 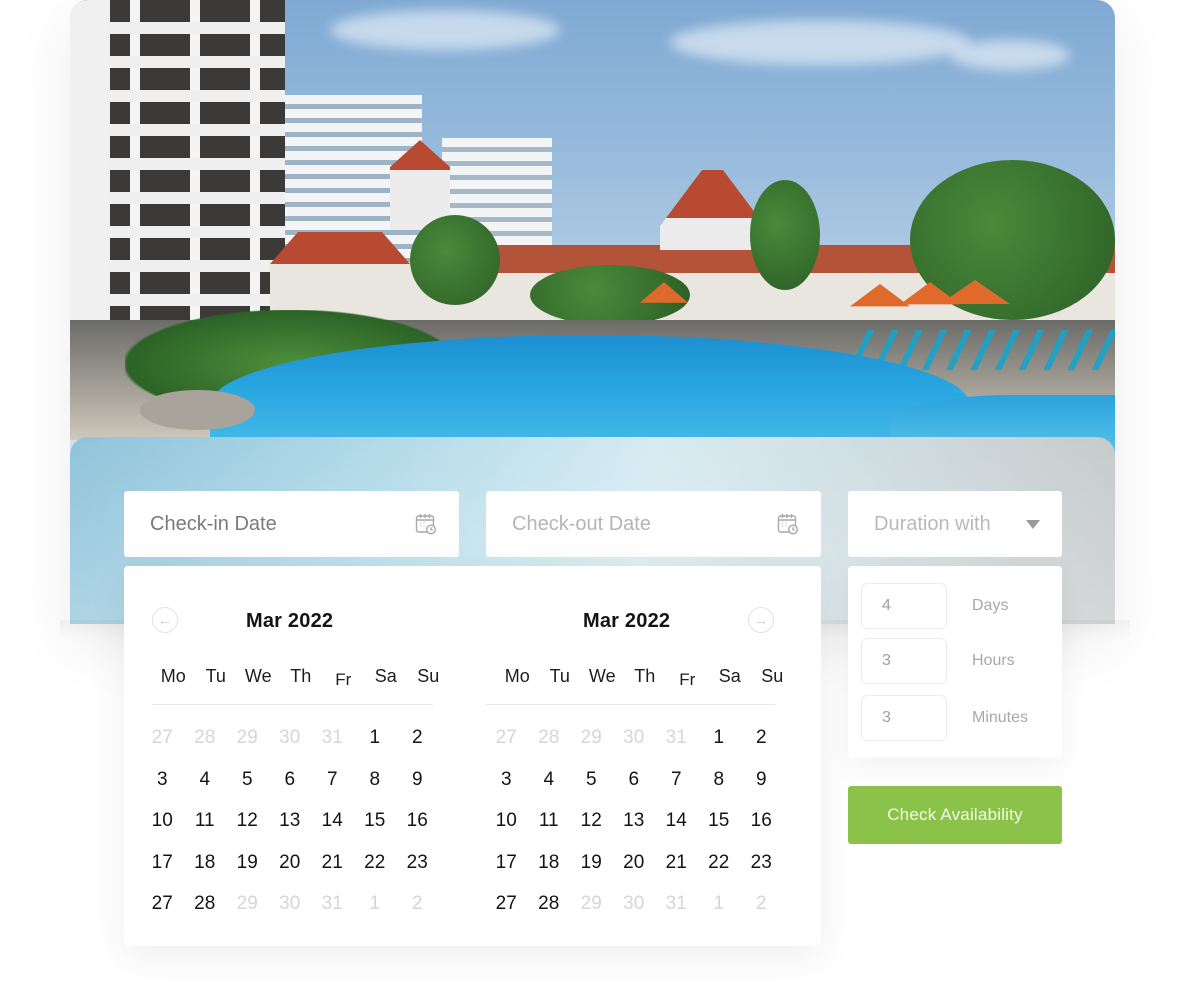 I want to click on duration-select-value: Duration with, so click(x=932, y=523).